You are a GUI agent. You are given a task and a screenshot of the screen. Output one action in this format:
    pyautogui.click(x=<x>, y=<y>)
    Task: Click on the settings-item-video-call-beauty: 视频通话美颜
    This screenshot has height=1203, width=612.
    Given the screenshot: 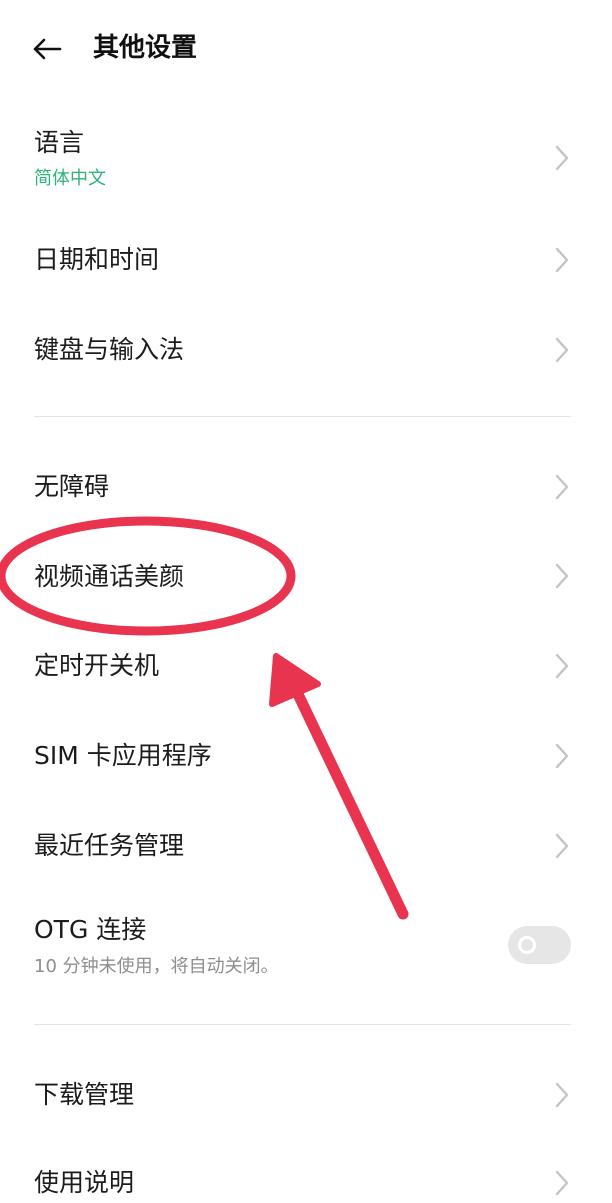 What is the action you would take?
    pyautogui.click(x=306, y=576)
    